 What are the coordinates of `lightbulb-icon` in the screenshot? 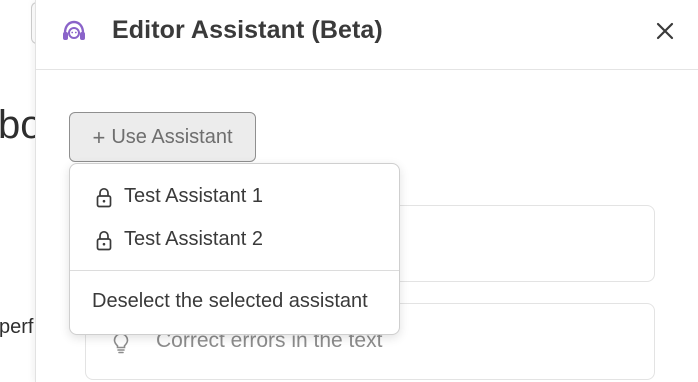 It's located at (121, 343).